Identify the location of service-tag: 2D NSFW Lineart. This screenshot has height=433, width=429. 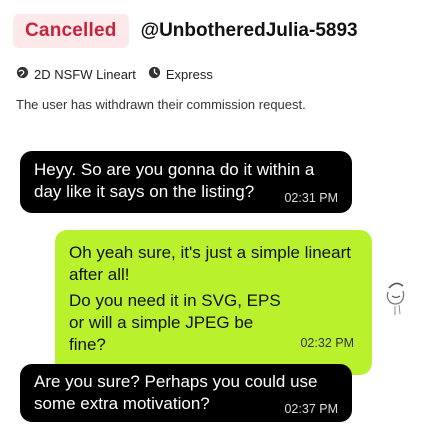
(76, 74).